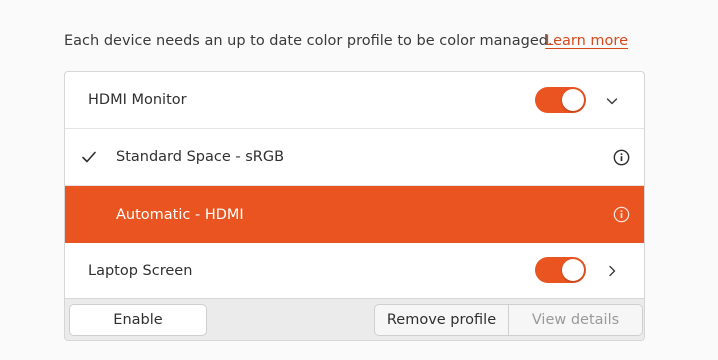  What do you see at coordinates (560, 100) in the screenshot?
I see `hdmi-monitor-toggle` at bounding box center [560, 100].